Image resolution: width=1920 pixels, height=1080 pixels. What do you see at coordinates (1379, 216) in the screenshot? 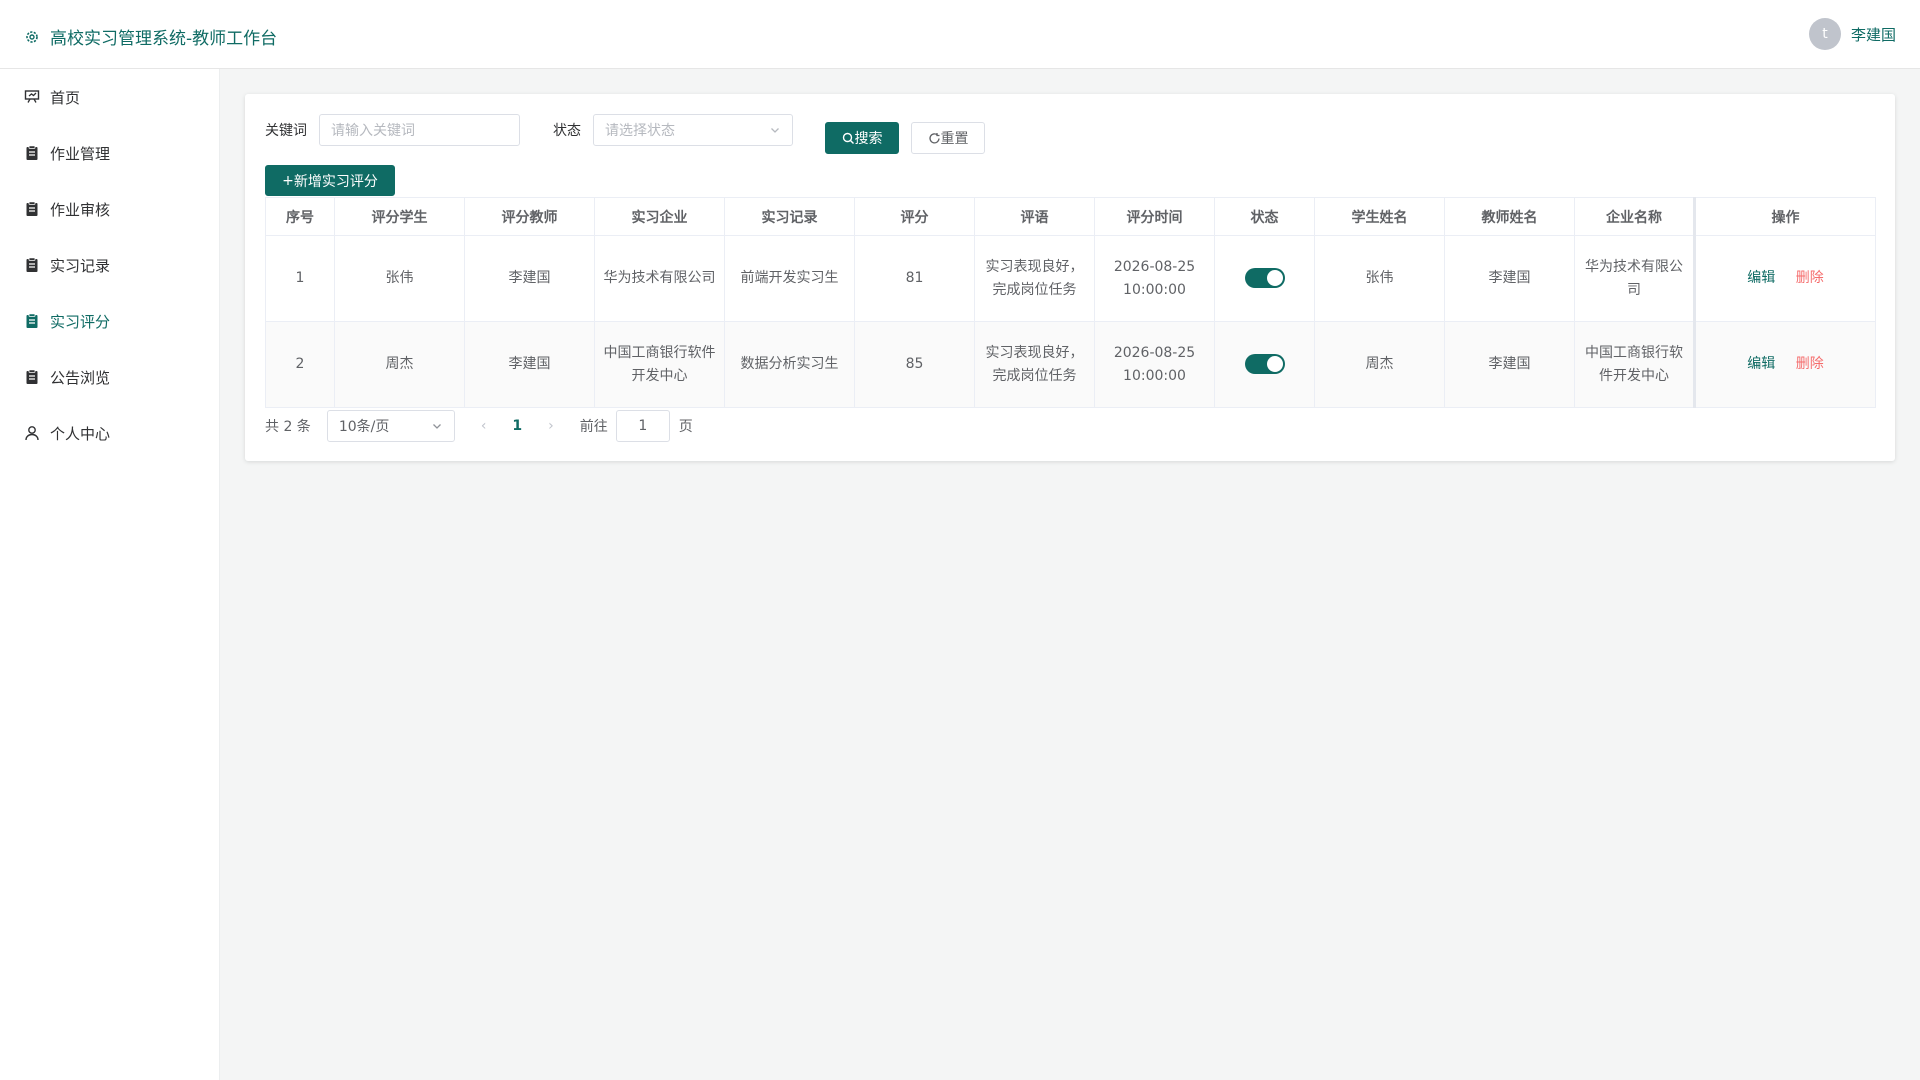
I see `column-header: 学生姓名` at bounding box center [1379, 216].